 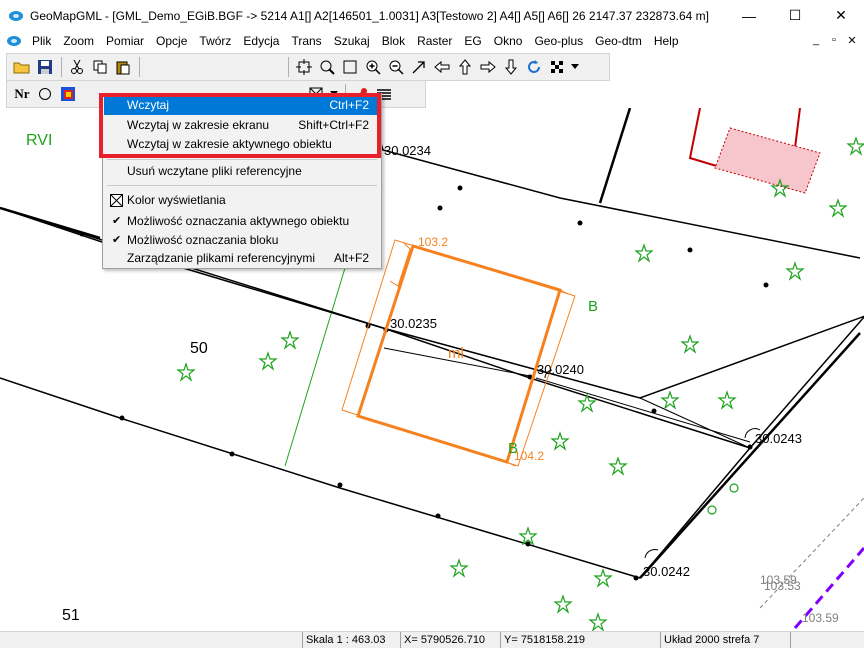 What do you see at coordinates (456, 353) in the screenshot?
I see `building-type-label: ml` at bounding box center [456, 353].